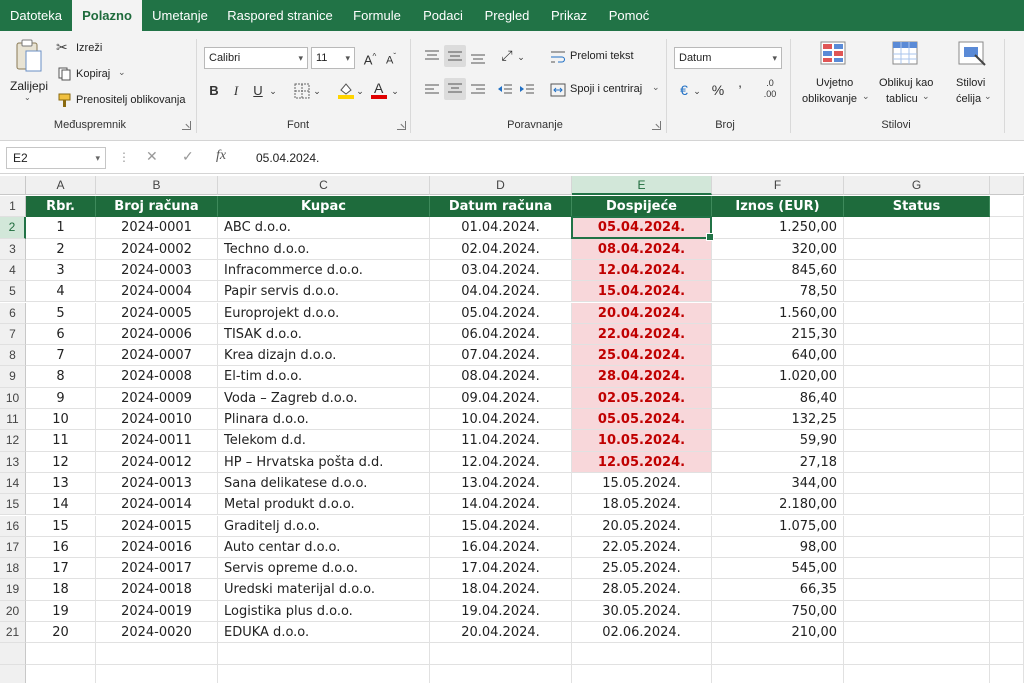 The height and width of the screenshot is (683, 1024). Describe the element at coordinates (324, 270) in the screenshot. I see `cell-customer: Infracommerce d.o.o.` at that location.